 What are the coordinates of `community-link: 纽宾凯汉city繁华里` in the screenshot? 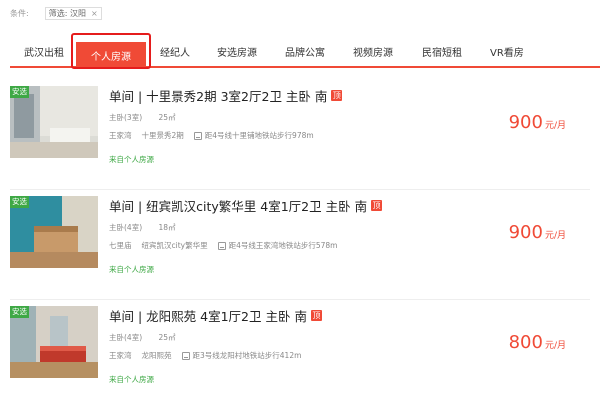 It's located at (175, 245).